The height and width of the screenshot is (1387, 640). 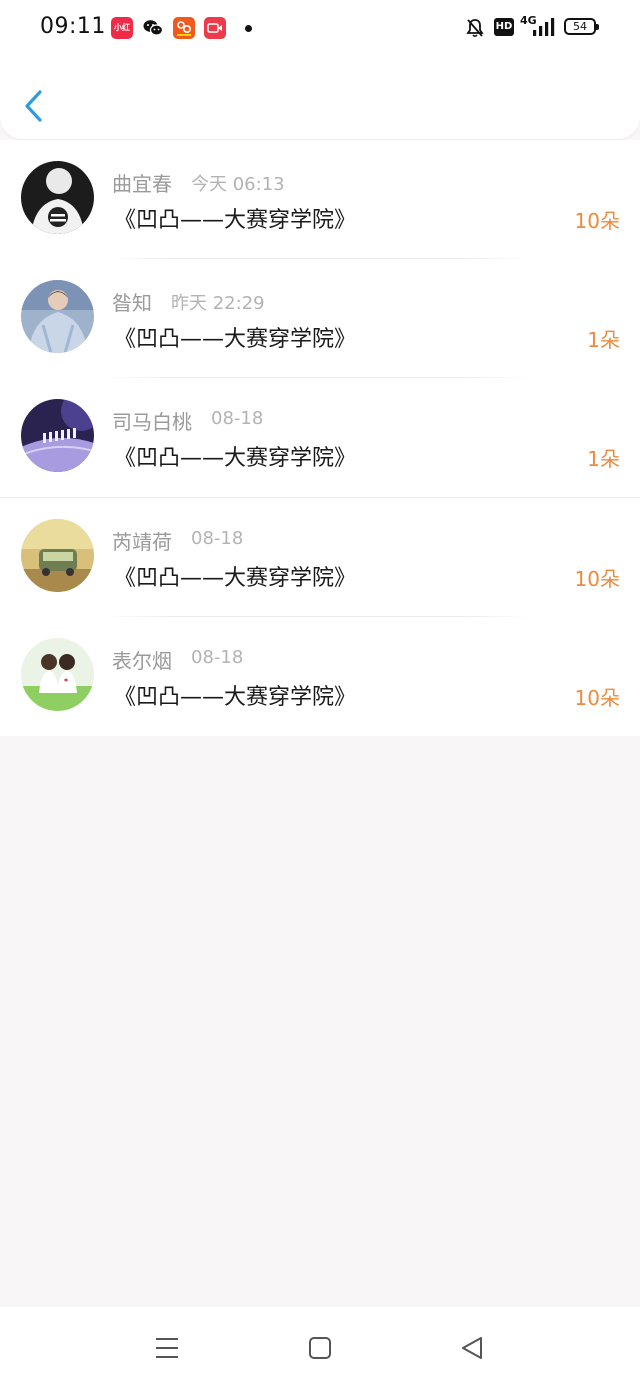 I want to click on notification-dot, so click(x=248, y=28).